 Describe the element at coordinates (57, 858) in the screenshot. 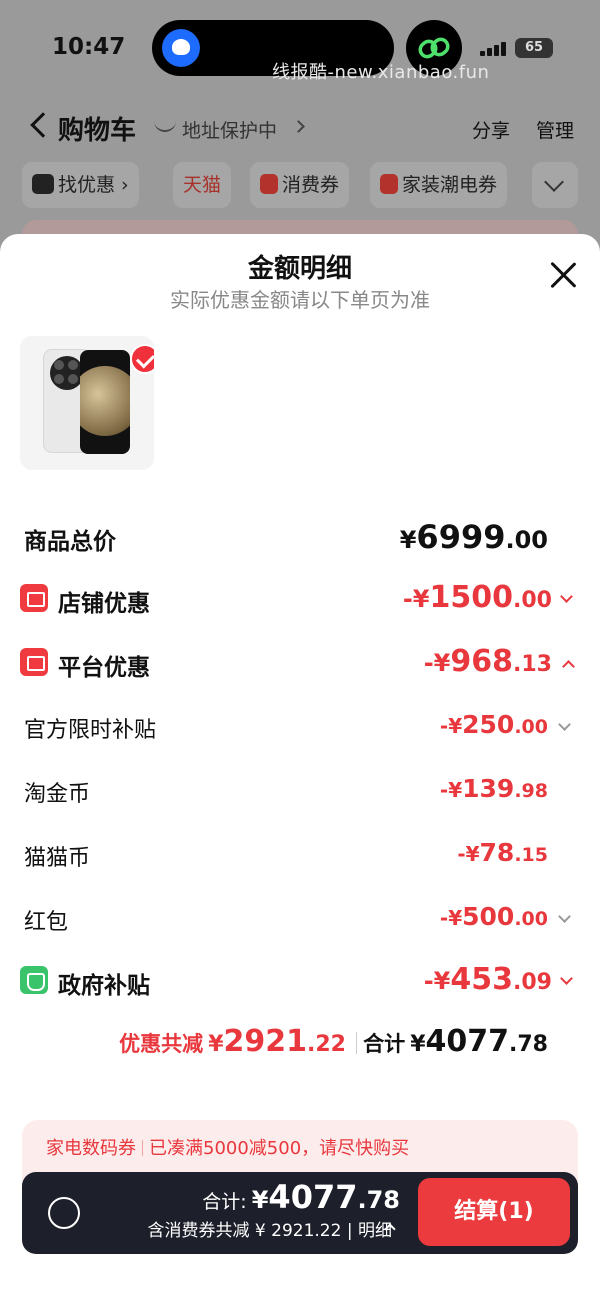

I see `maomaobi-label: 猫猫币` at that location.